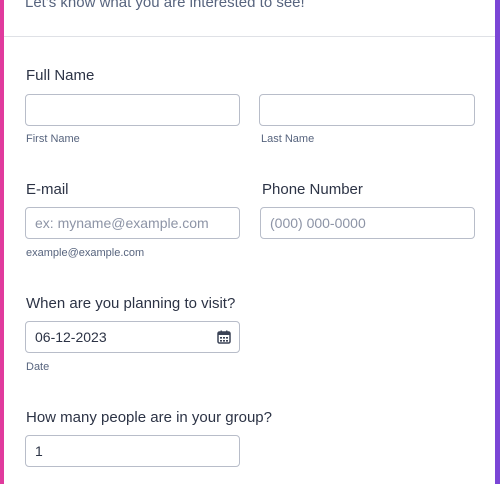 The image size is (500, 484). Describe the element at coordinates (367, 110) in the screenshot. I see `last-name-input` at that location.